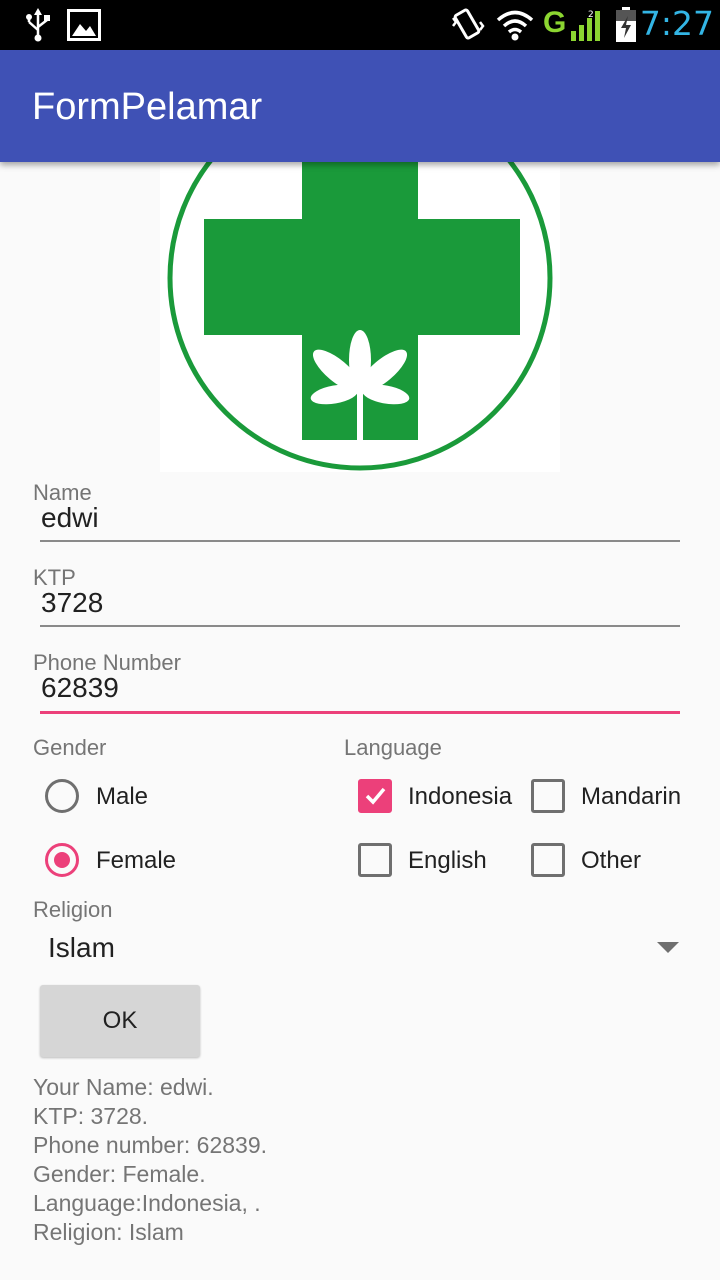  Describe the element at coordinates (150, 1145) in the screenshot. I see `result-line-phone: Phone number: 62839.` at that location.